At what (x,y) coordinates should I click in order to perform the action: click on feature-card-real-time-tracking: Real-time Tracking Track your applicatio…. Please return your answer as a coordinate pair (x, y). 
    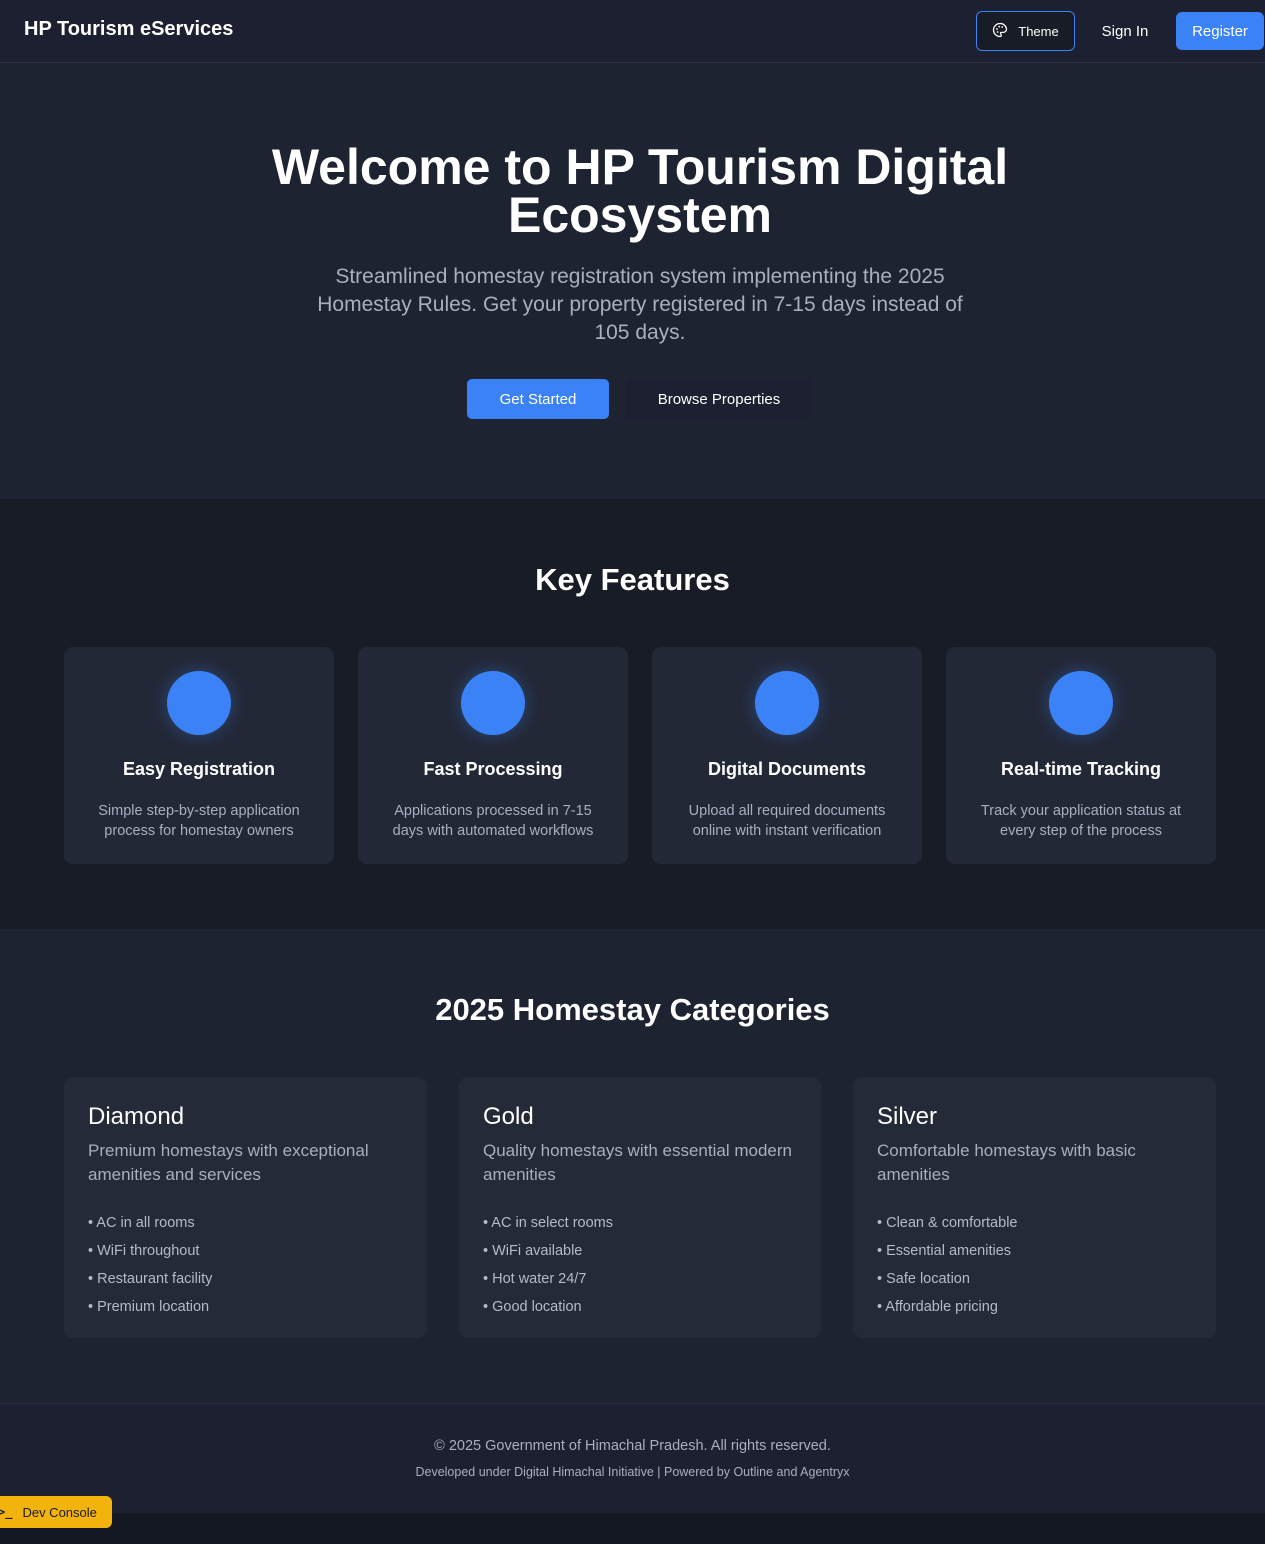
    Looking at the image, I should click on (1081, 755).